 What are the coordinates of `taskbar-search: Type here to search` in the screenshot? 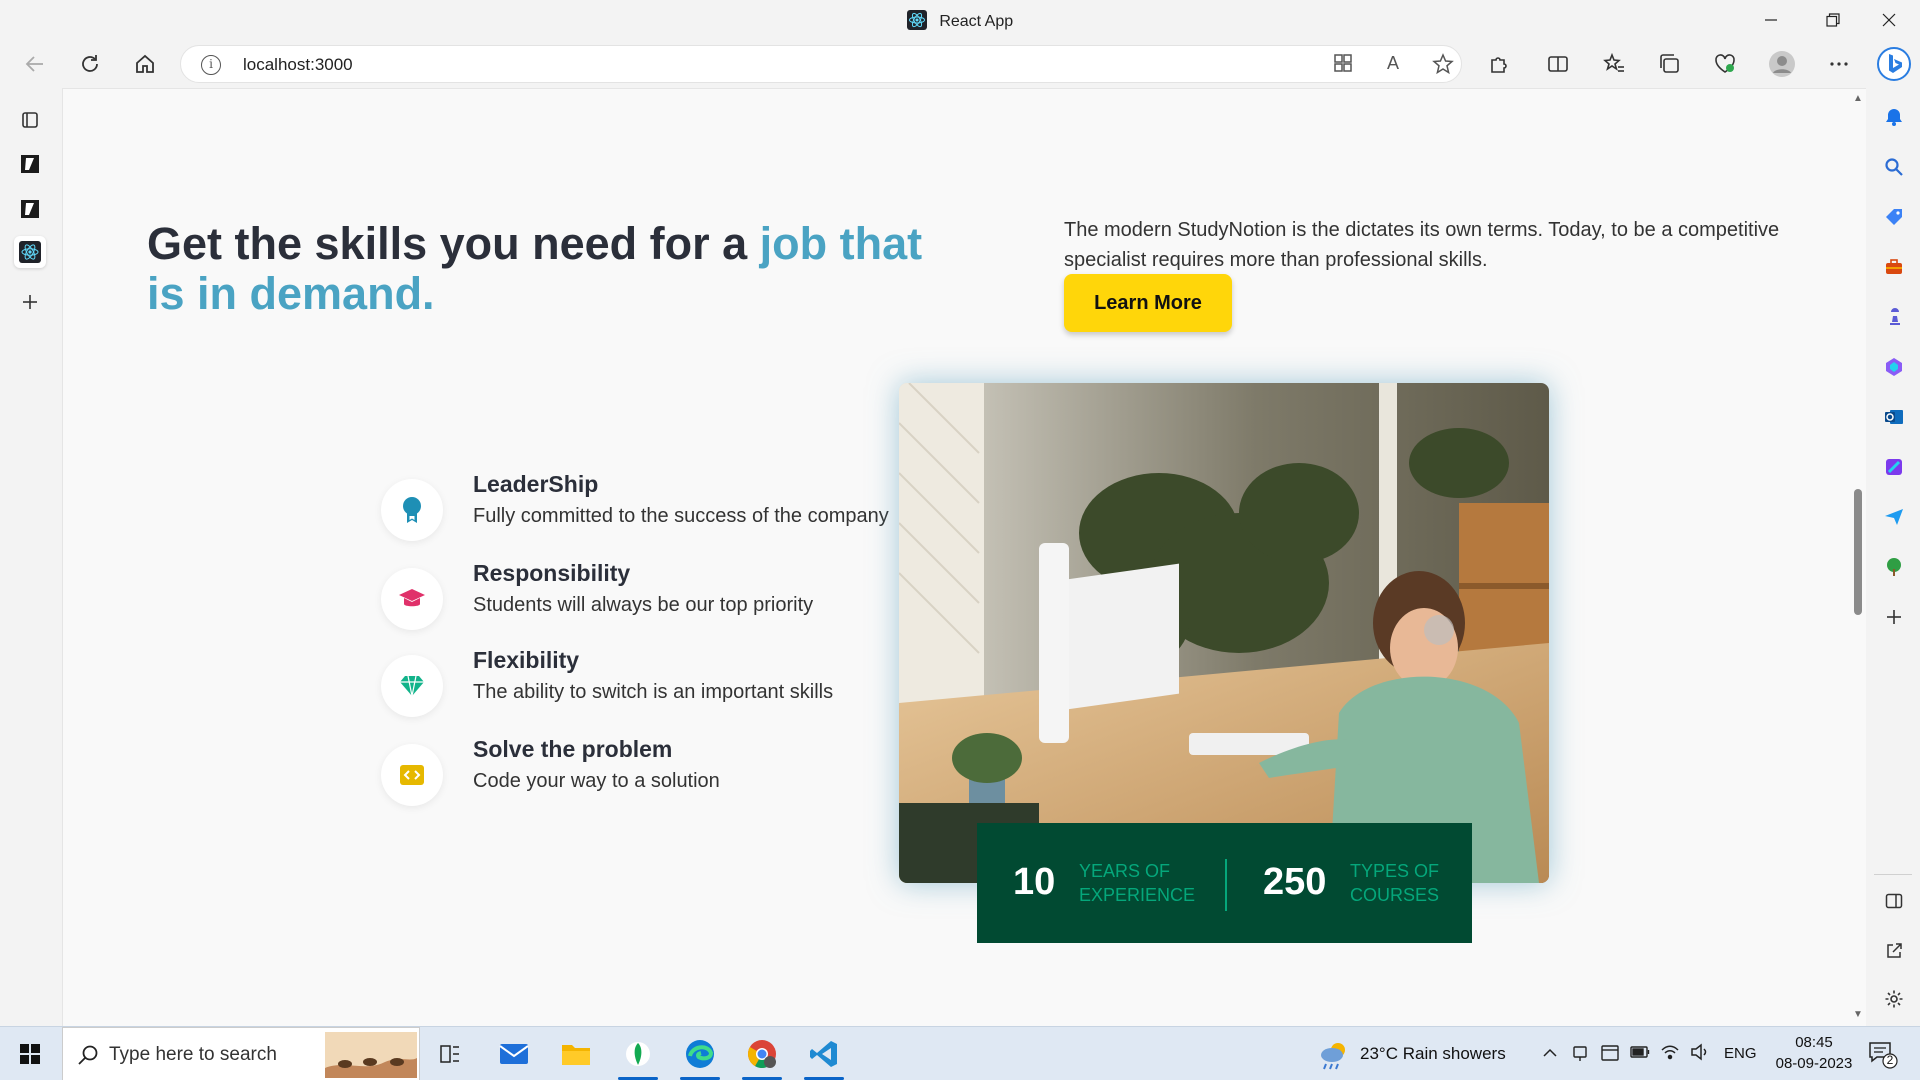 It's located at (241, 1053).